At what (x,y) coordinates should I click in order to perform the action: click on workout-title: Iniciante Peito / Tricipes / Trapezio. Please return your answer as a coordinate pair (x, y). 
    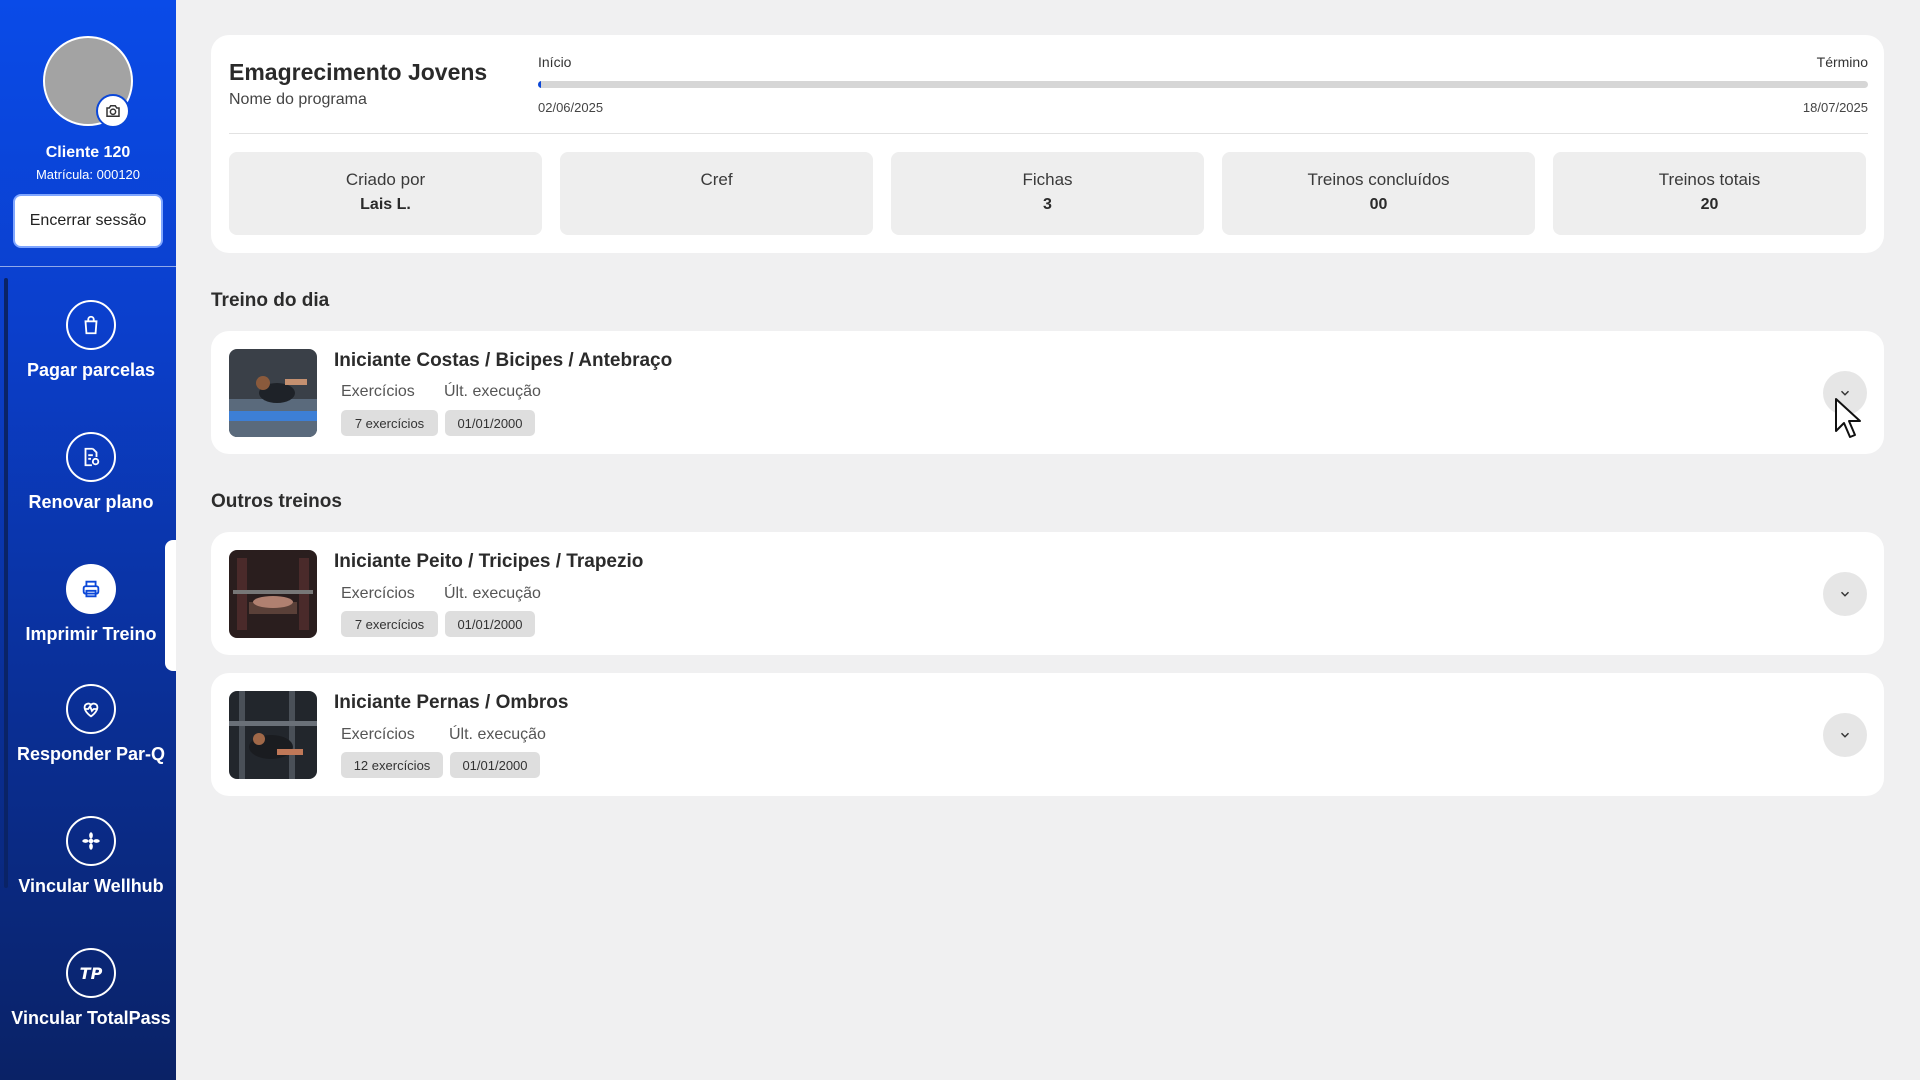
    Looking at the image, I should click on (489, 561).